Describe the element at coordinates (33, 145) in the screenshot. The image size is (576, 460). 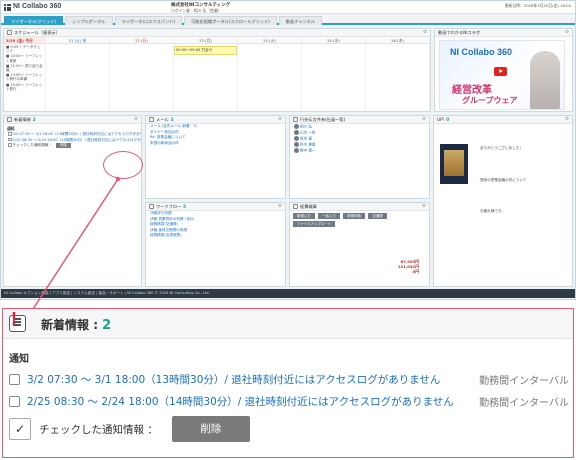
I see `checked-label-small: チェックした通知情報 ：` at that location.